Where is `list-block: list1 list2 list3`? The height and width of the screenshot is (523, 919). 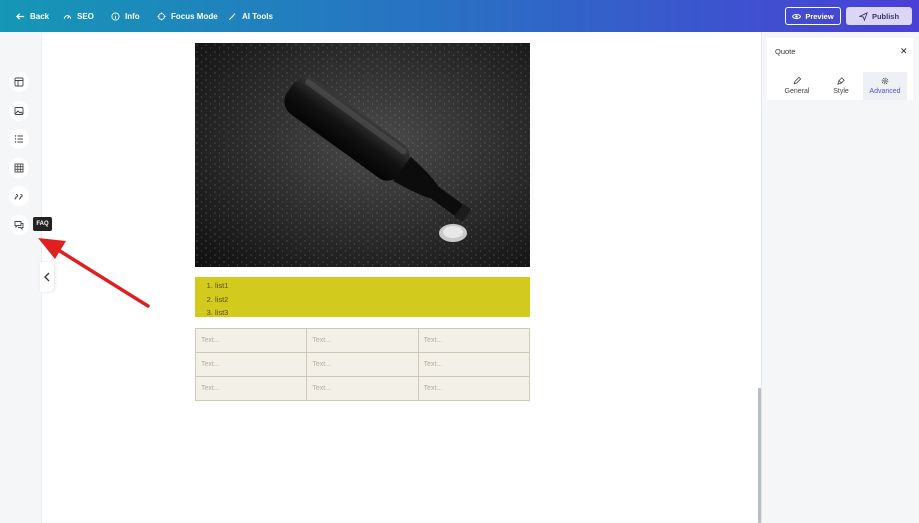
list-block: list1 list2 list3 is located at coordinates (362, 297).